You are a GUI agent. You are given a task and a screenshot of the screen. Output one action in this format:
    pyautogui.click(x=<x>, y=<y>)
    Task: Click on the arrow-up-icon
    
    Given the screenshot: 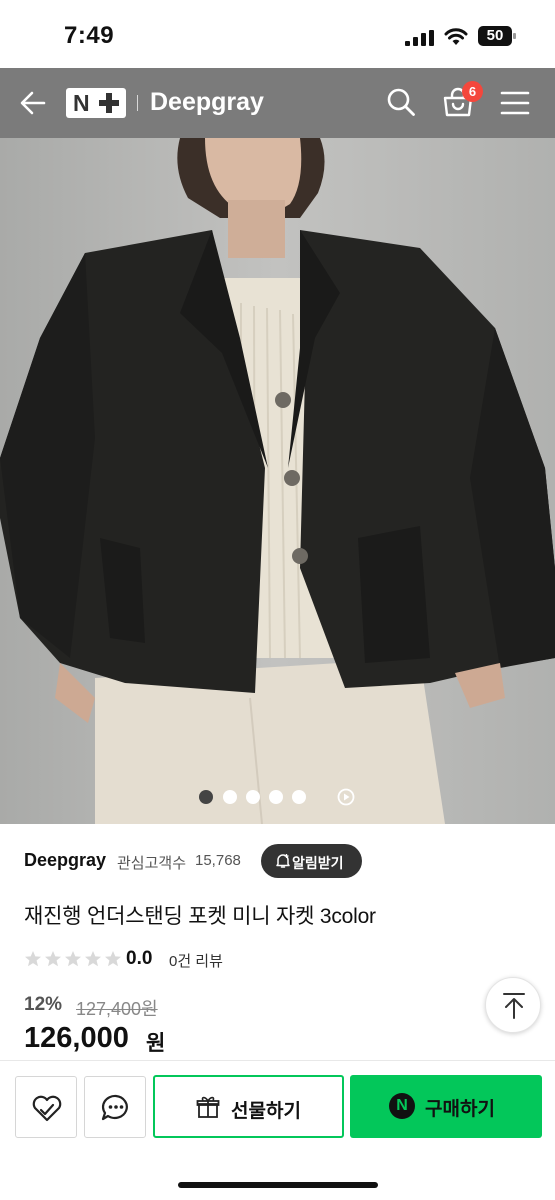 What is the action you would take?
    pyautogui.click(x=514, y=1006)
    